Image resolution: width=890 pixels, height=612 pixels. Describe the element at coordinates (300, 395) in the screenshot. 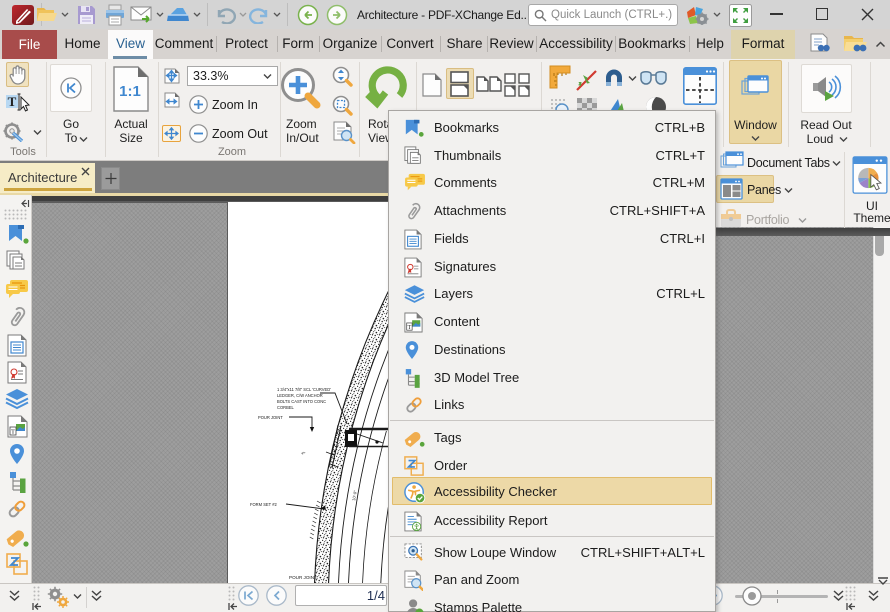

I see `svg-text: LEDGER, C/W ANCHOR` at that location.